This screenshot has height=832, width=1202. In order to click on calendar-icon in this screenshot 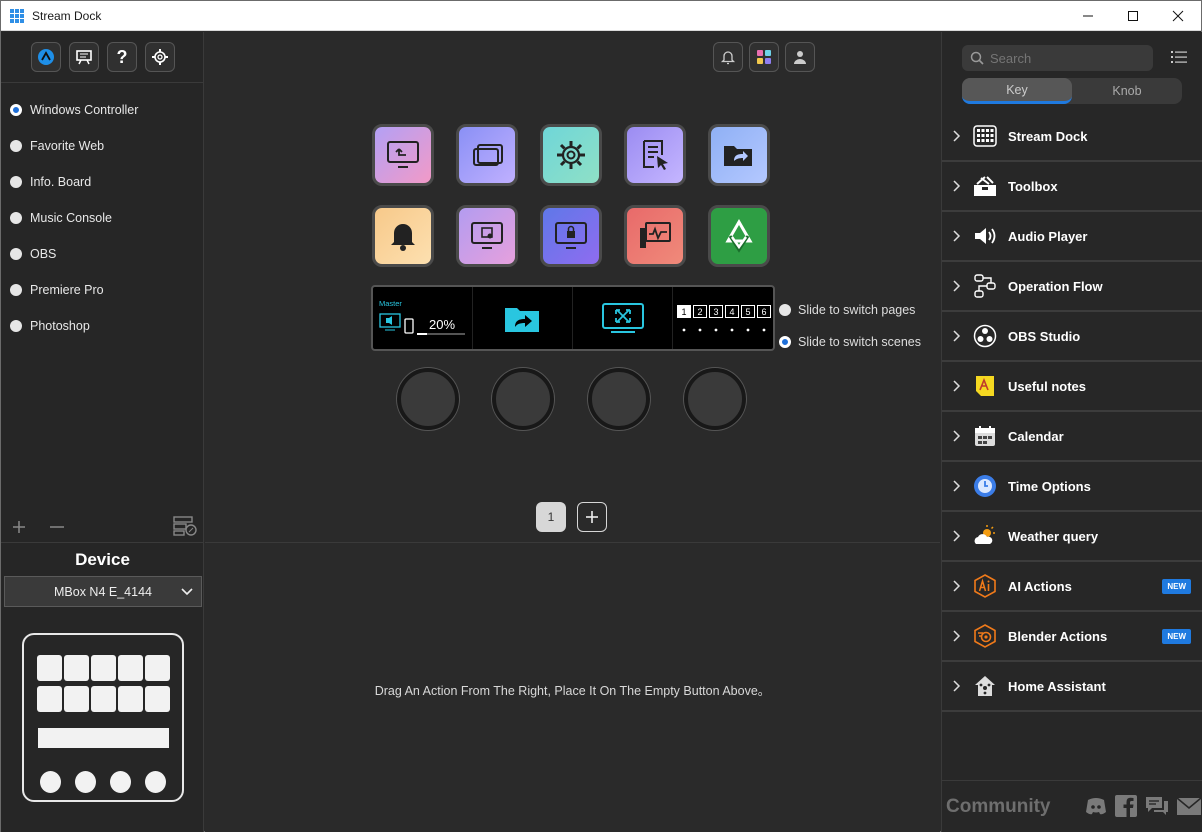, I will do `click(985, 436)`.